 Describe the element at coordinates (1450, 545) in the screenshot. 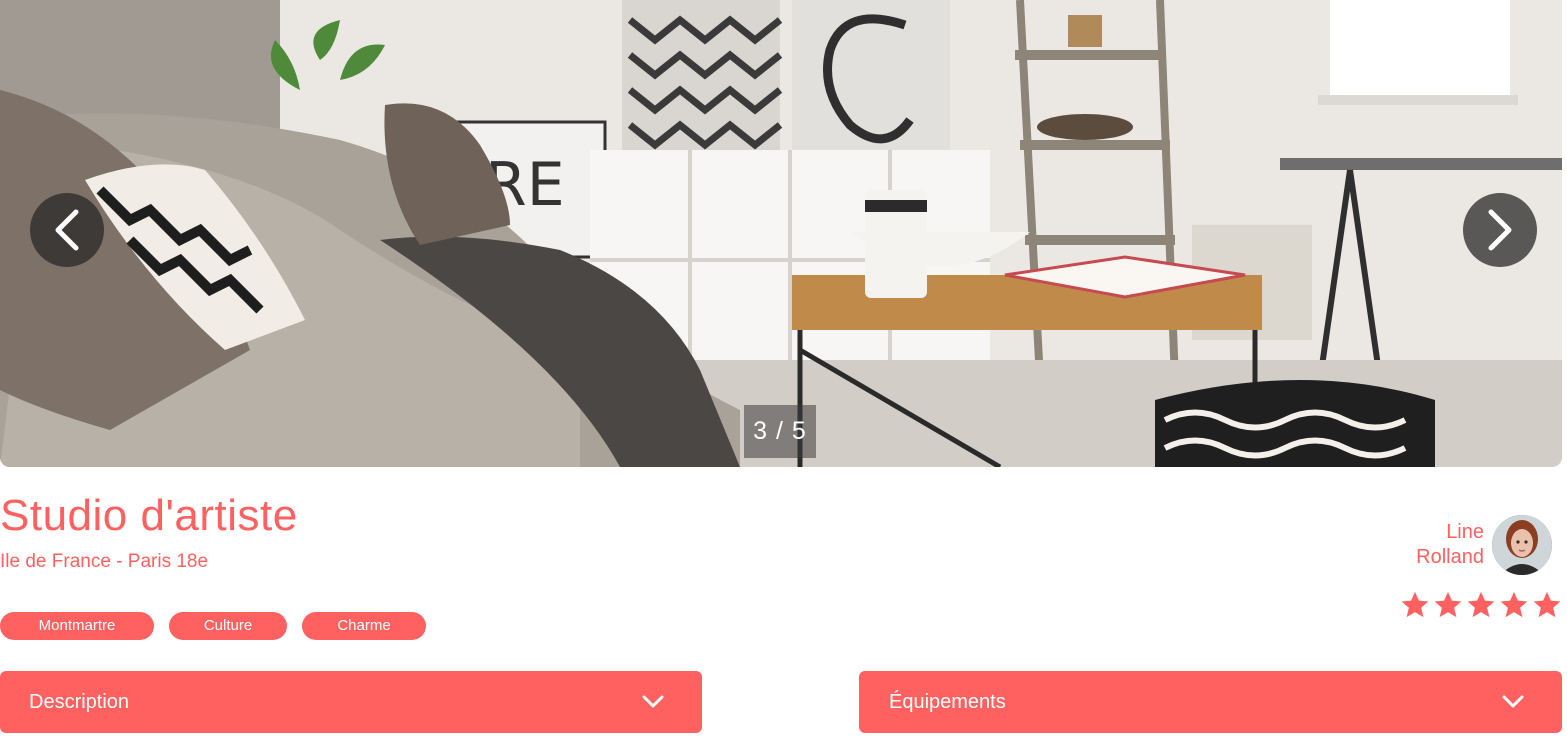

I see `host-name: Line Rolland` at that location.